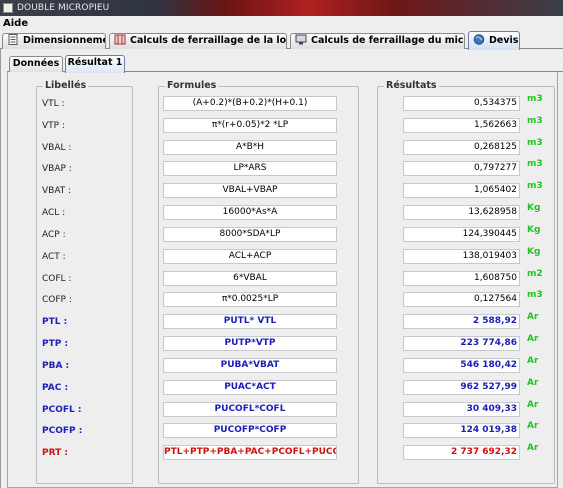 This screenshot has width=563, height=488. Describe the element at coordinates (64, 40) in the screenshot. I see `tab-label: Dimensionnement` at that location.